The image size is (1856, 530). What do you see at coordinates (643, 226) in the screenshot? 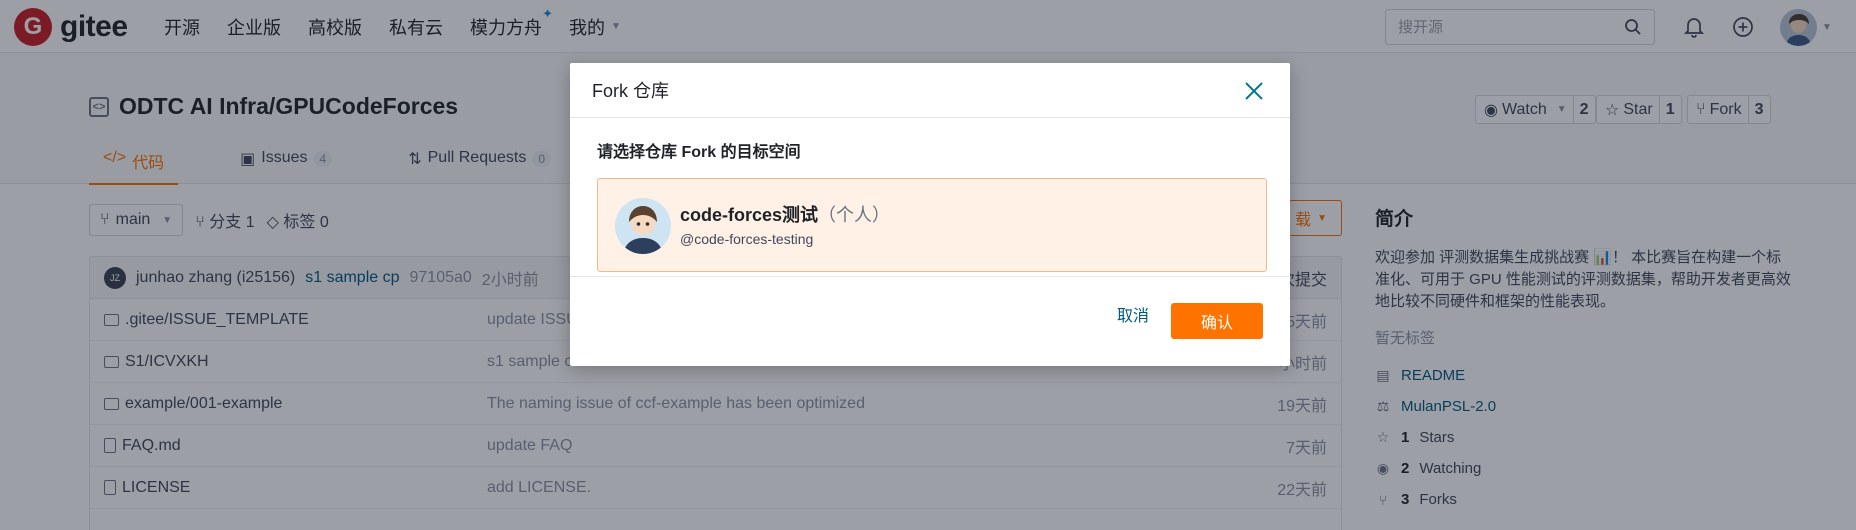
I see `target-avatar` at bounding box center [643, 226].